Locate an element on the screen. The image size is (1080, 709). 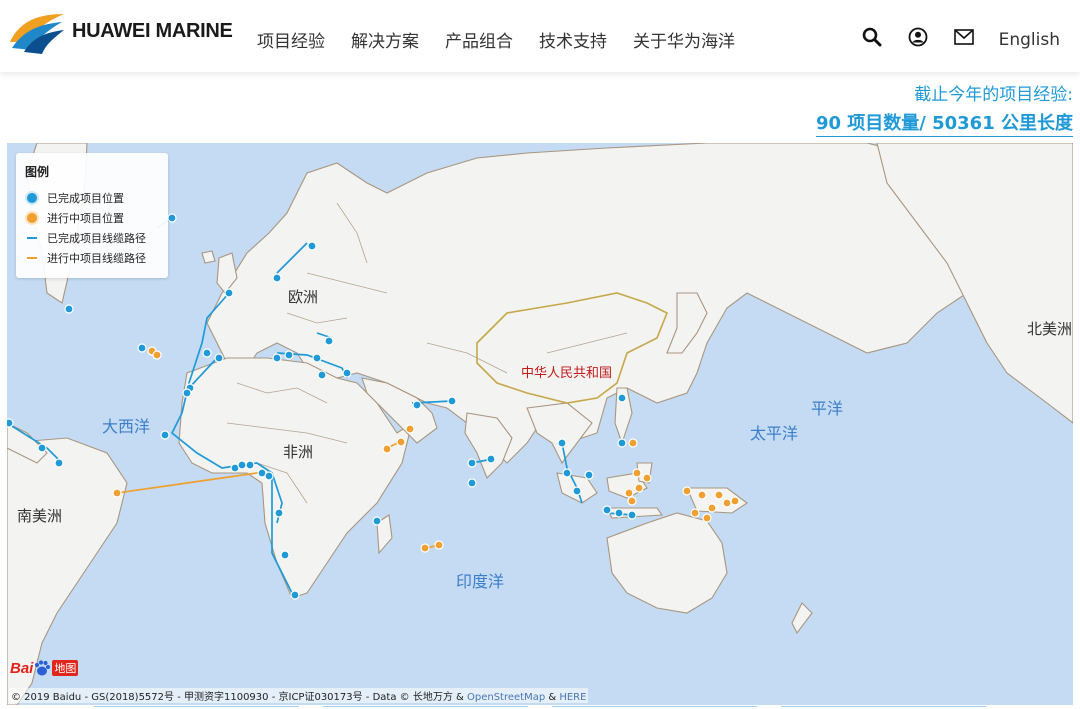
search-icon is located at coordinates (872, 37).